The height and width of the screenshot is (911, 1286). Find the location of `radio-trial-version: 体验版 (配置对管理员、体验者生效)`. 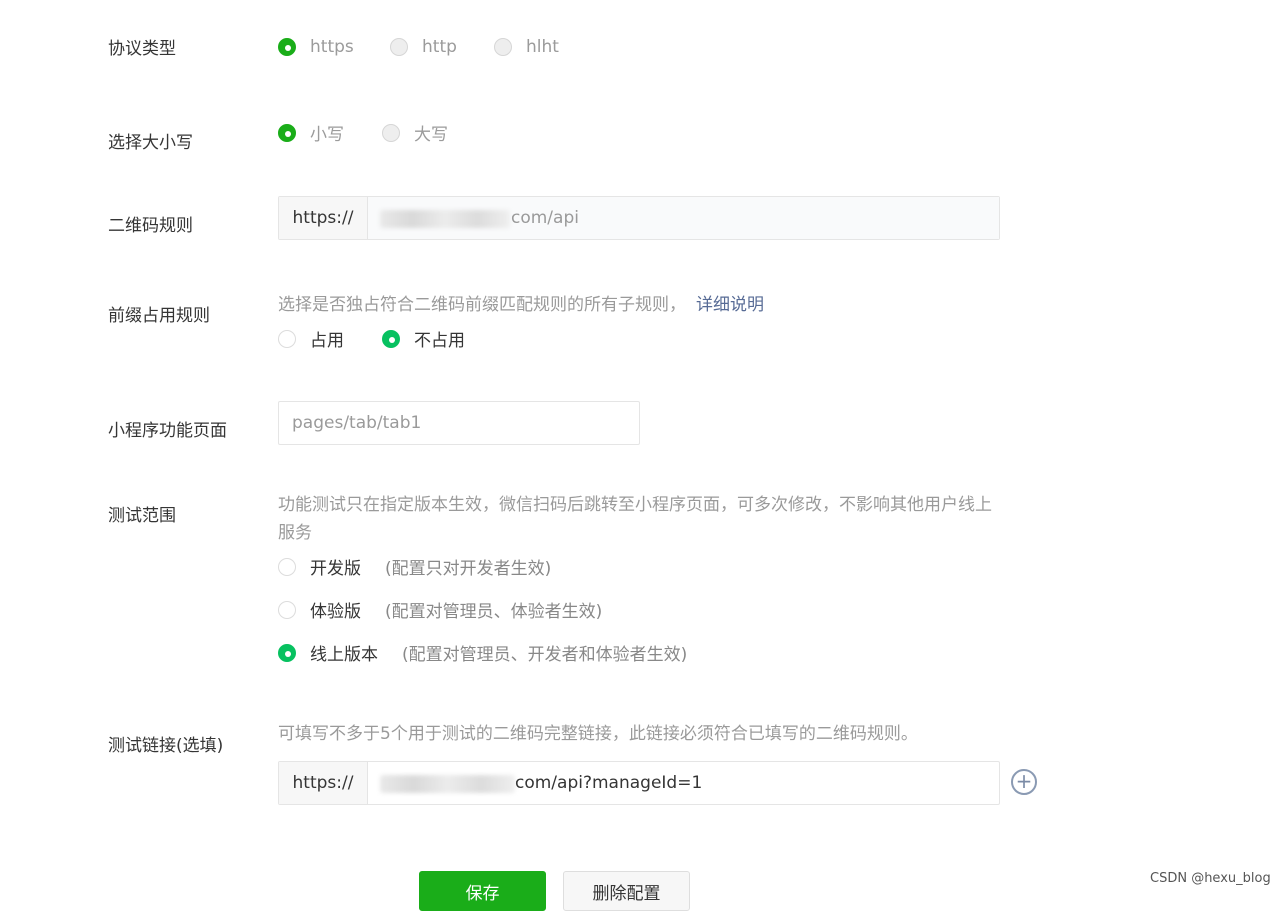

radio-trial-version: 体验版 (配置对管理员、体验者生效) is located at coordinates (440, 609).